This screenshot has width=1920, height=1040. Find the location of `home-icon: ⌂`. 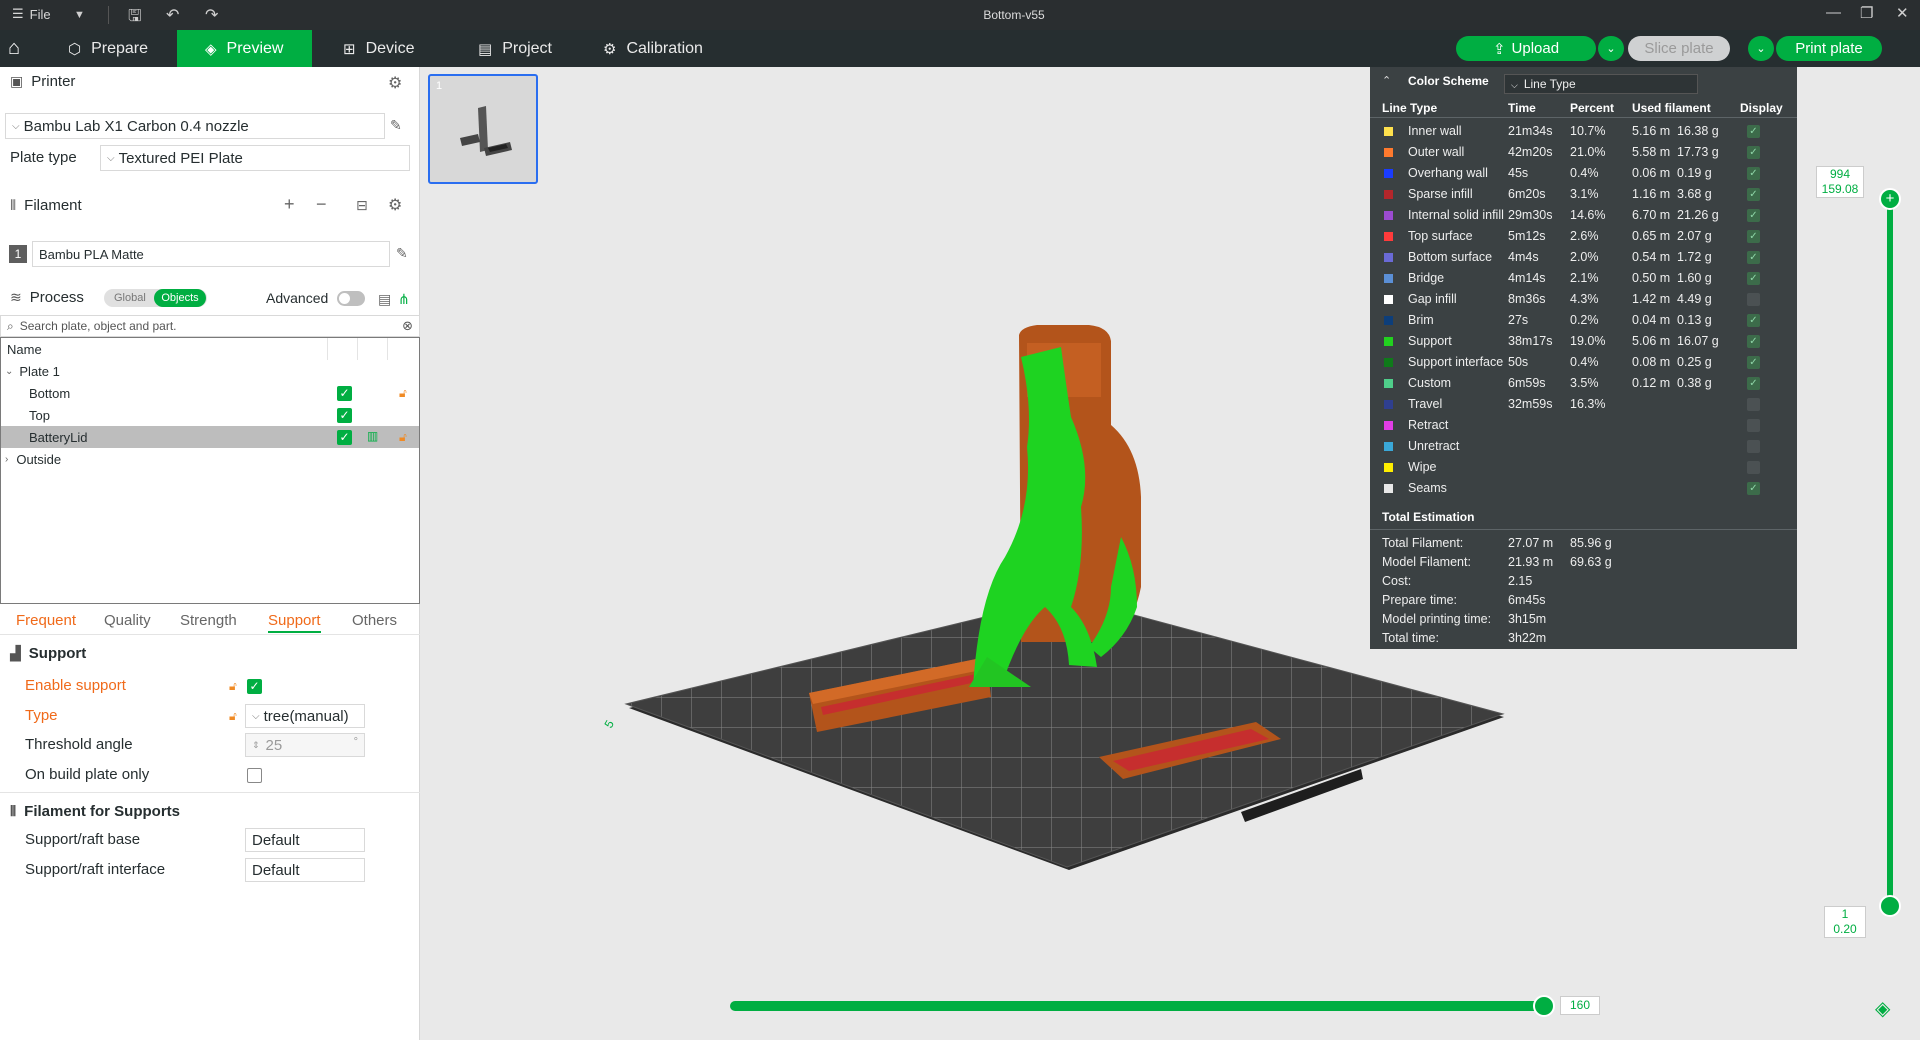

home-icon: ⌂ is located at coordinates (21, 49).